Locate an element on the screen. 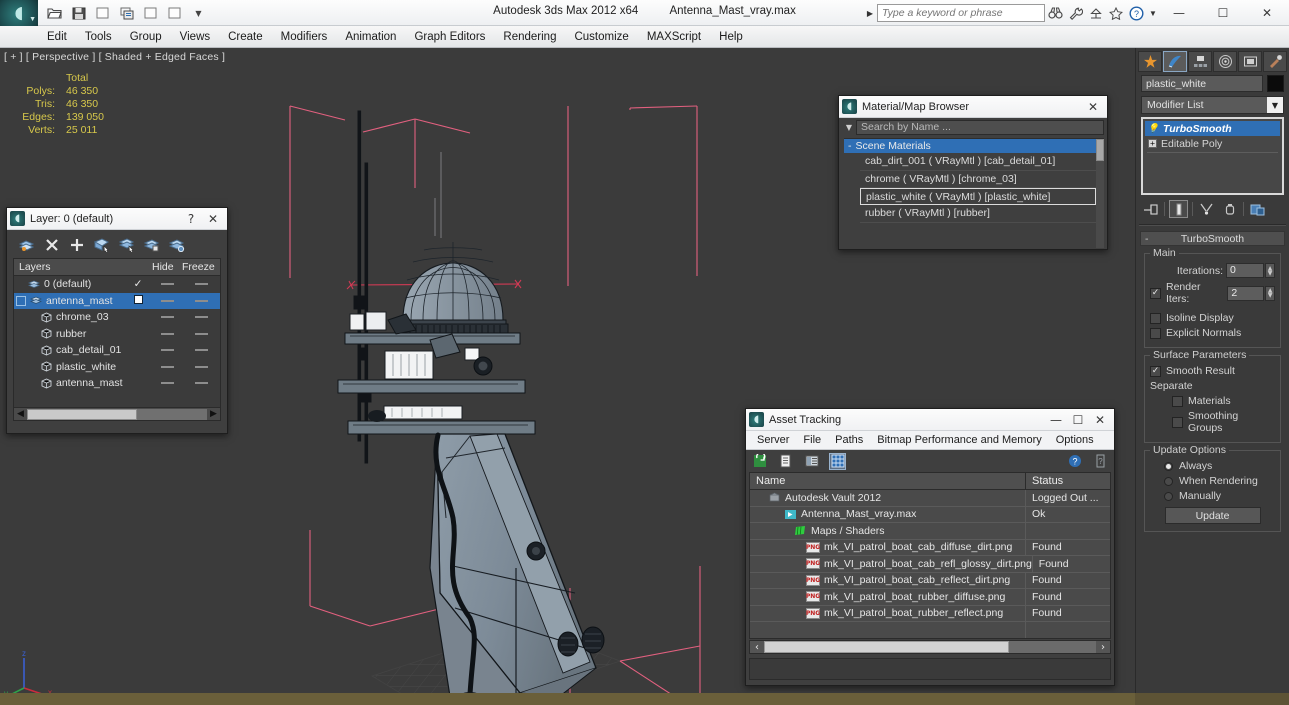 Image resolution: width=1289 pixels, height=705 pixels. modifier-editable-poly: + Editable Poly is located at coordinates (1212, 143).